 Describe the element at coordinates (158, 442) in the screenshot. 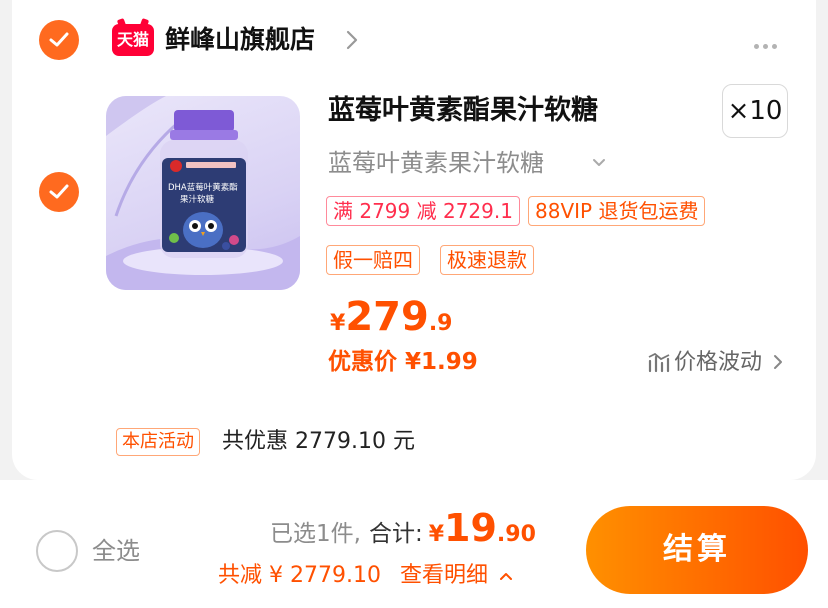

I see `shop-activity-tag: 本店活动` at that location.